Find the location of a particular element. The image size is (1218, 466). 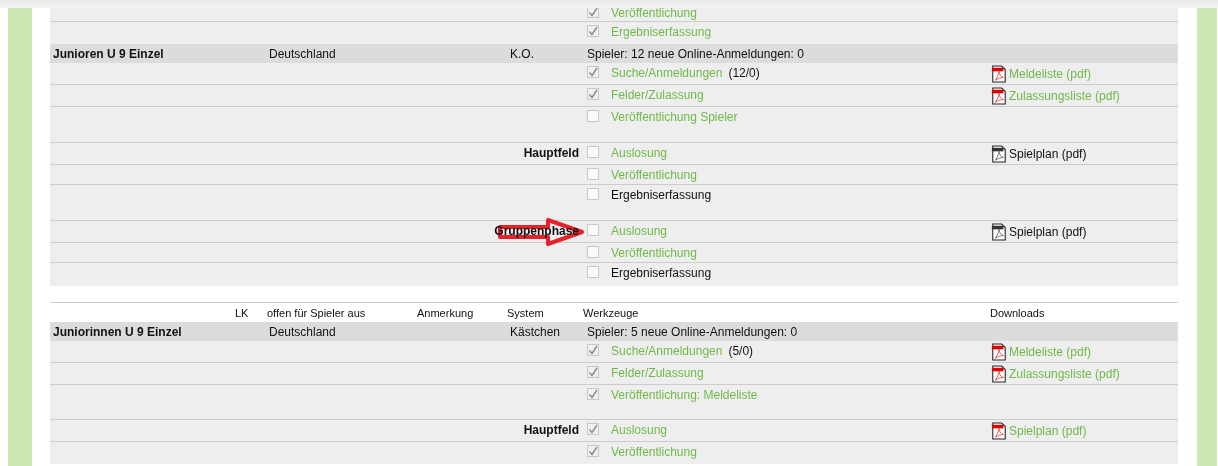

category-name: Junioren U 9 Einzel is located at coordinates (108, 54).